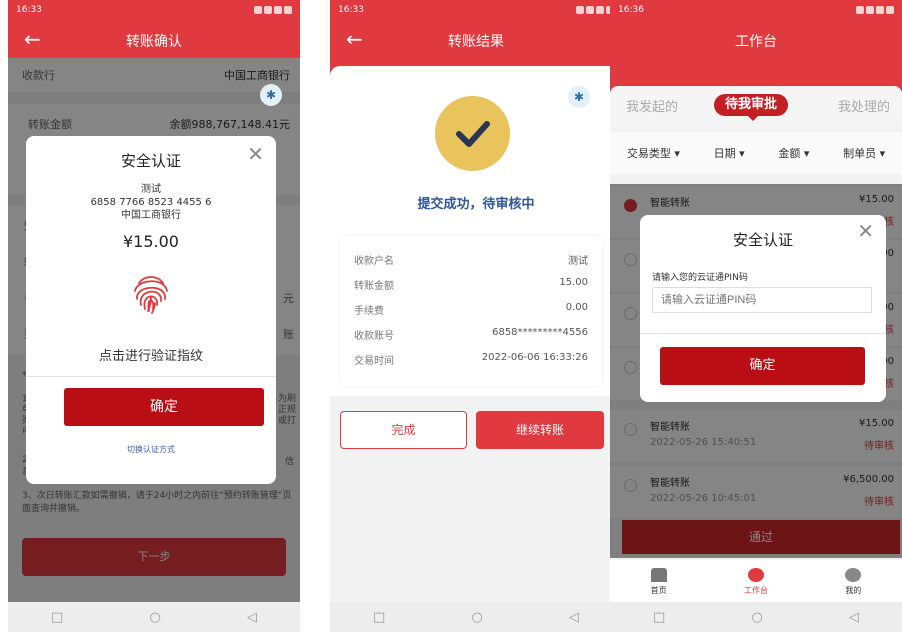  I want to click on filter-amount: 金额 ▾, so click(793, 153).